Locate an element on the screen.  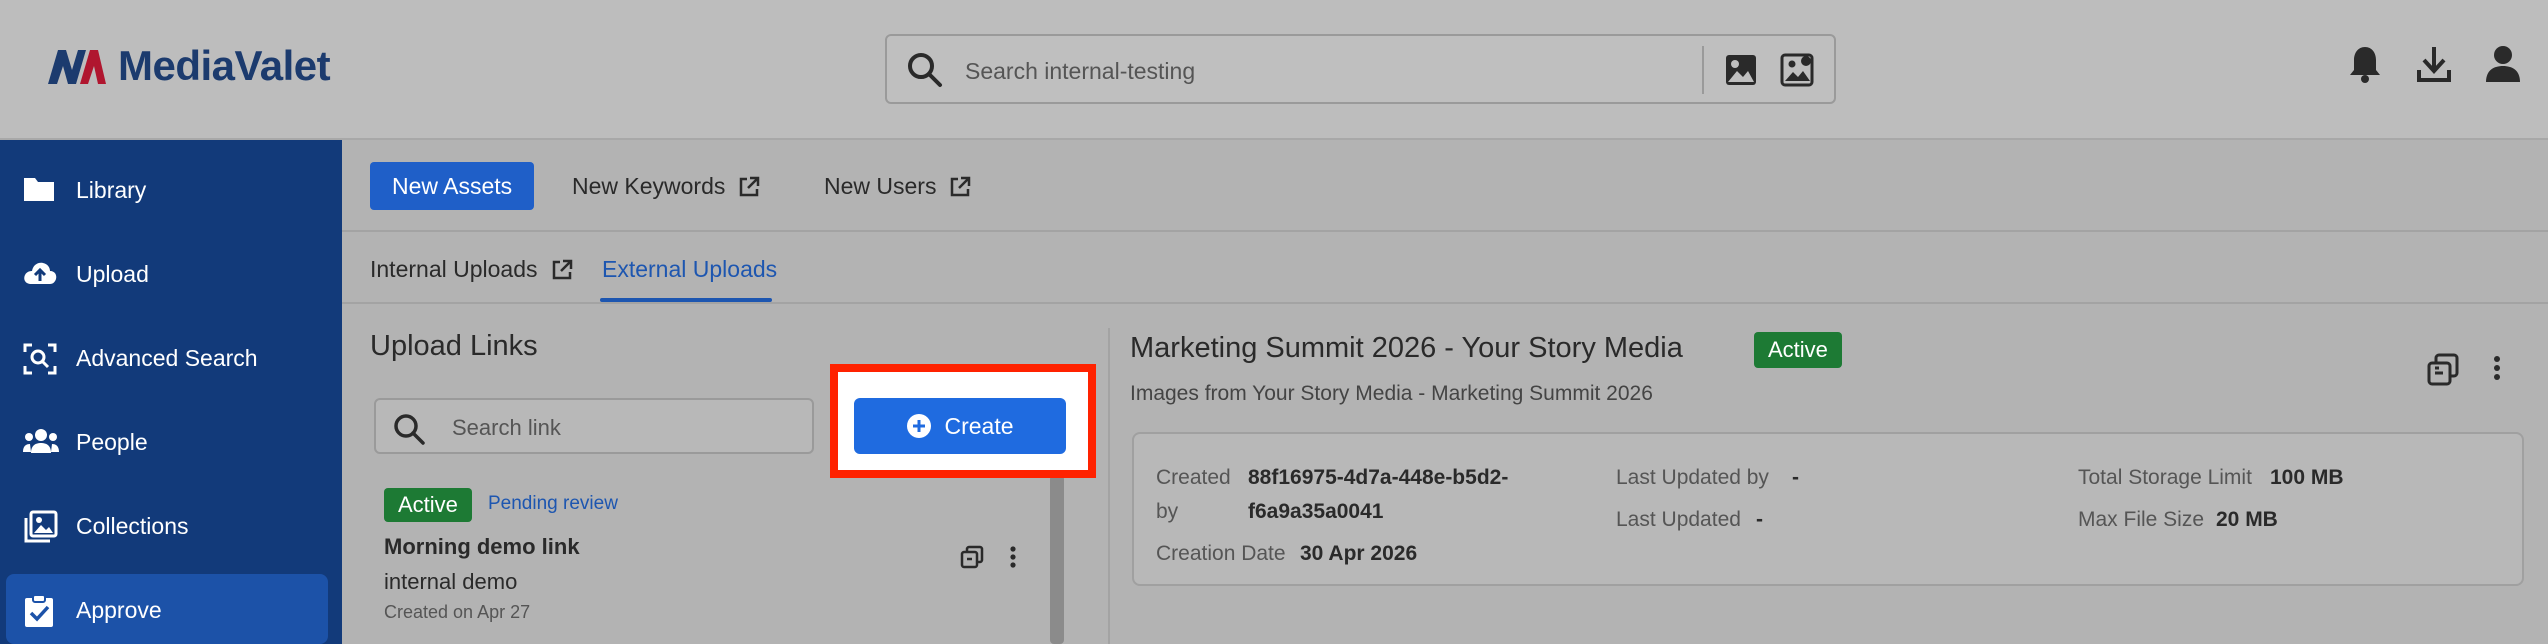
sidebar-item-collections: Collections is located at coordinates (171, 525).